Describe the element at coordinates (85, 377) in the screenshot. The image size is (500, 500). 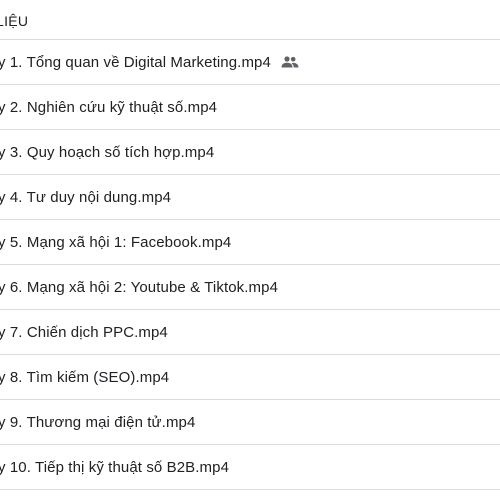
I see `file-name: y 8. Tìm kiếm (SEO).mp4` at that location.